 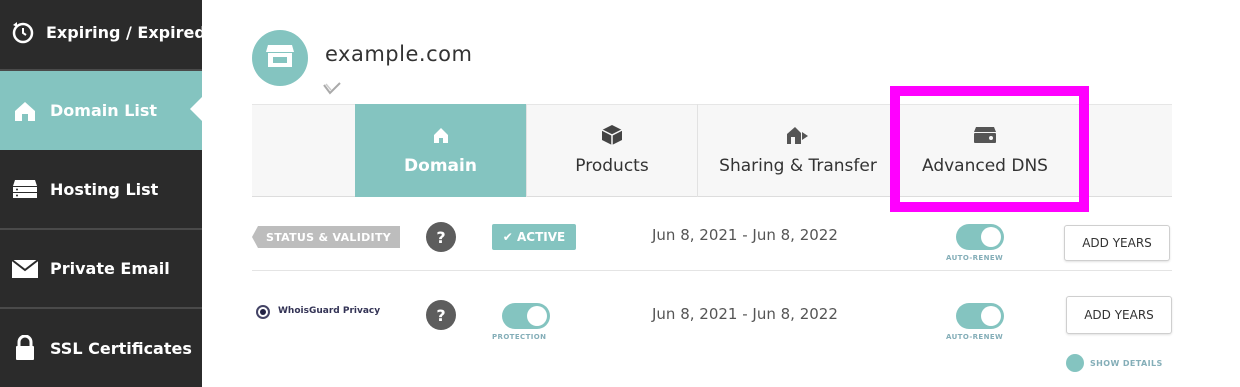 I want to click on sidebar-item-domain-list: Domain List, so click(x=101, y=110).